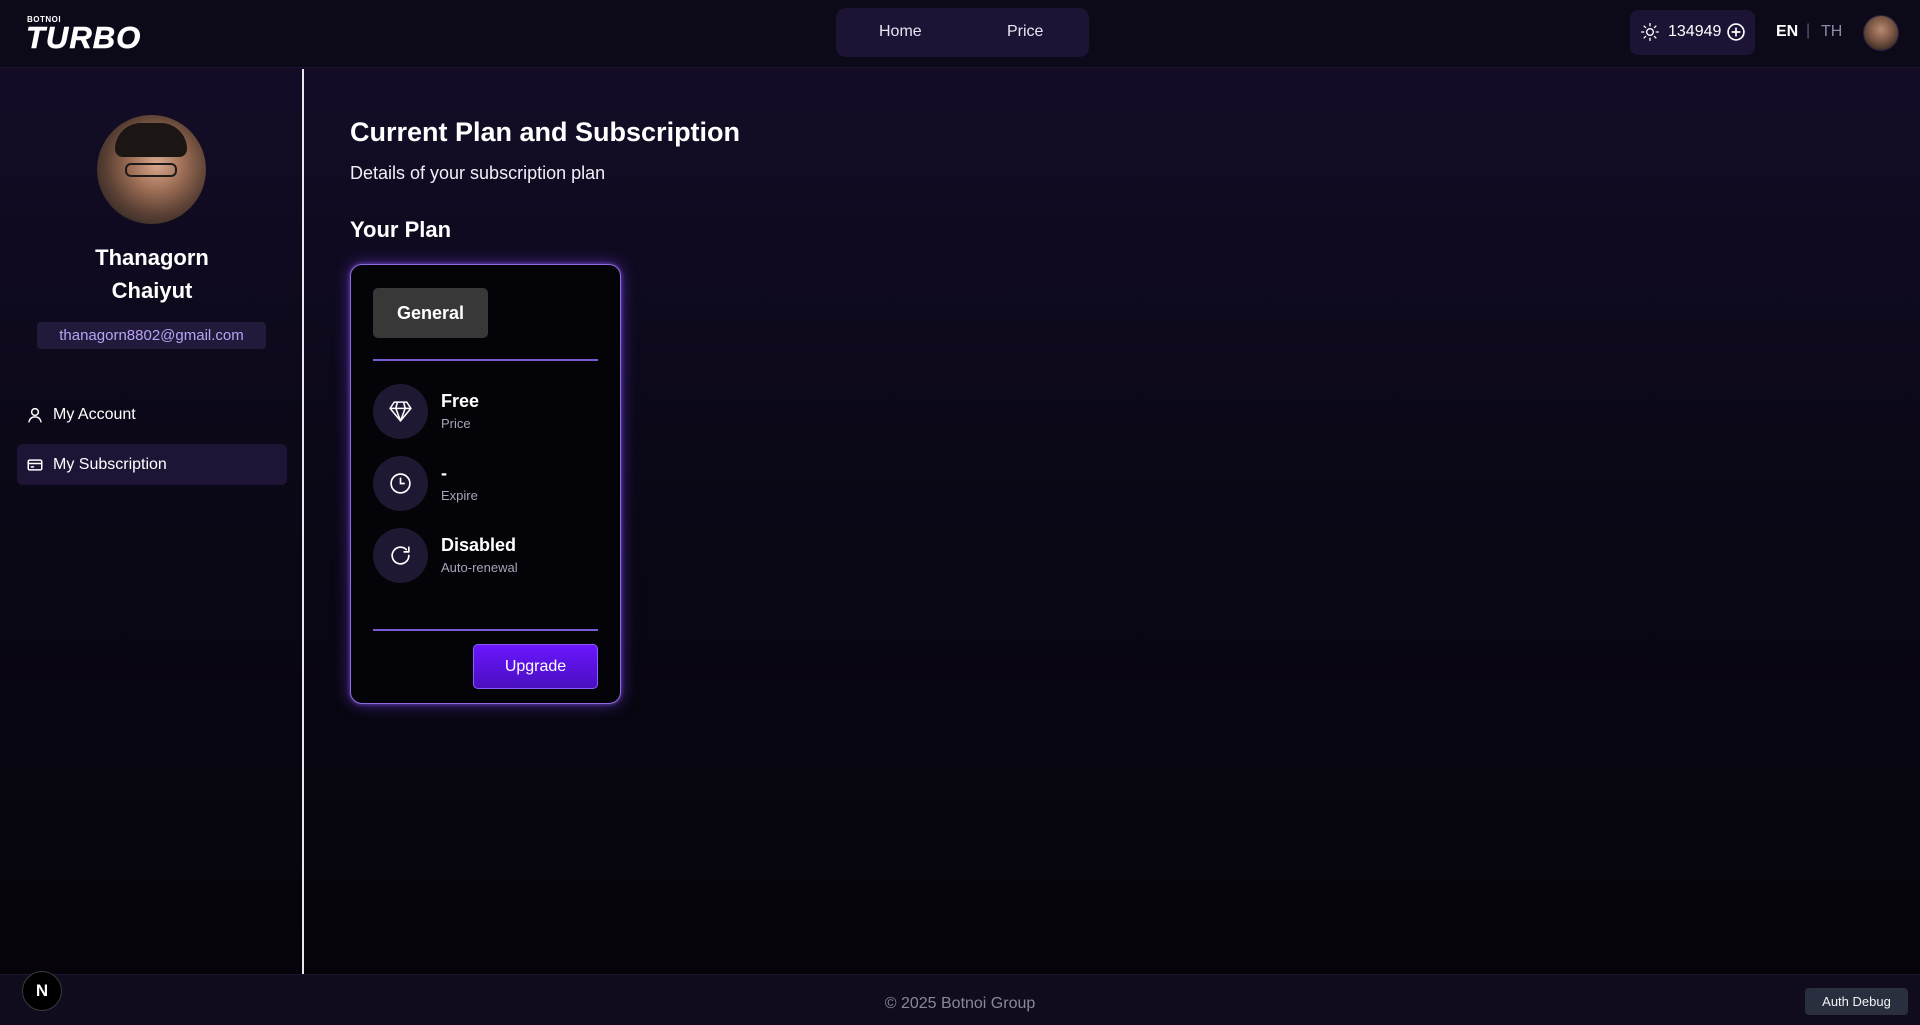  Describe the element at coordinates (488, 556) in the screenshot. I see `plan-row-auto-renewal: Disabled Auto-renewal` at that location.